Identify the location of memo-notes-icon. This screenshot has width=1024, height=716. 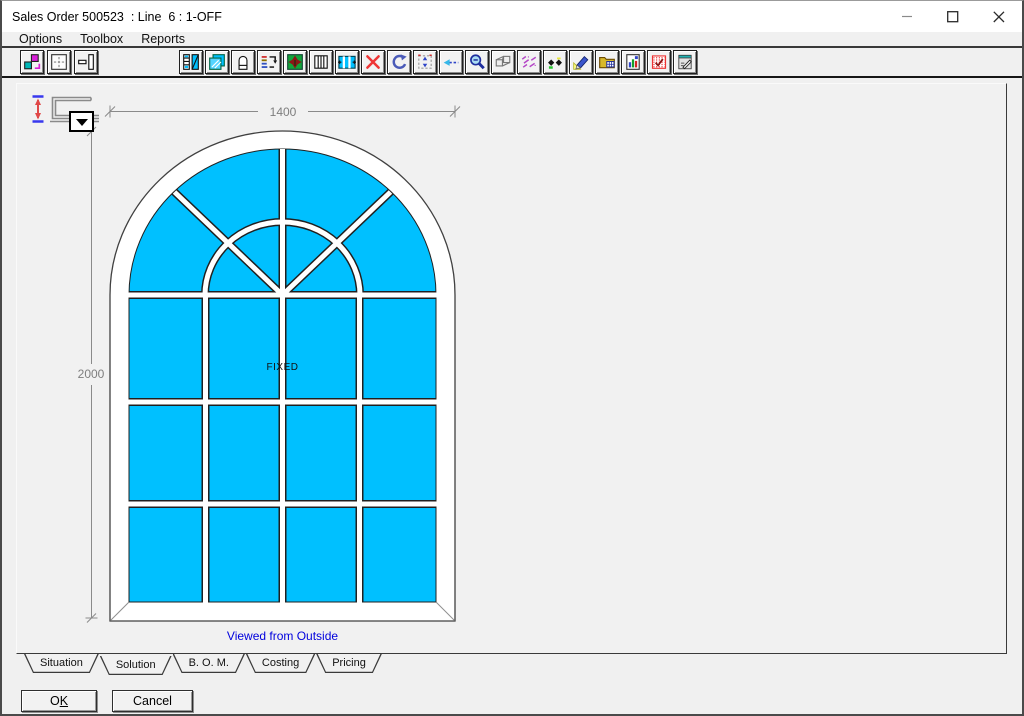
(685, 62).